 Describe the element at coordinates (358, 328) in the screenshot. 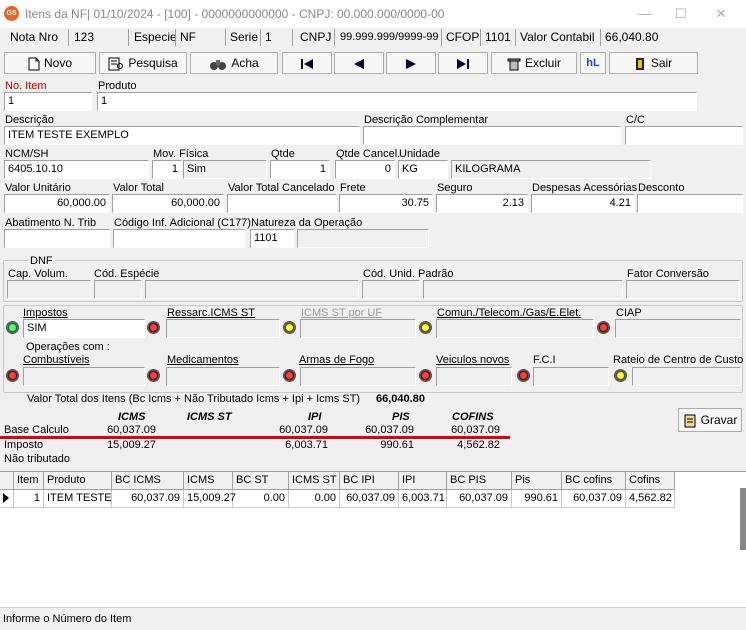

I see `icms-st-uf-input` at that location.